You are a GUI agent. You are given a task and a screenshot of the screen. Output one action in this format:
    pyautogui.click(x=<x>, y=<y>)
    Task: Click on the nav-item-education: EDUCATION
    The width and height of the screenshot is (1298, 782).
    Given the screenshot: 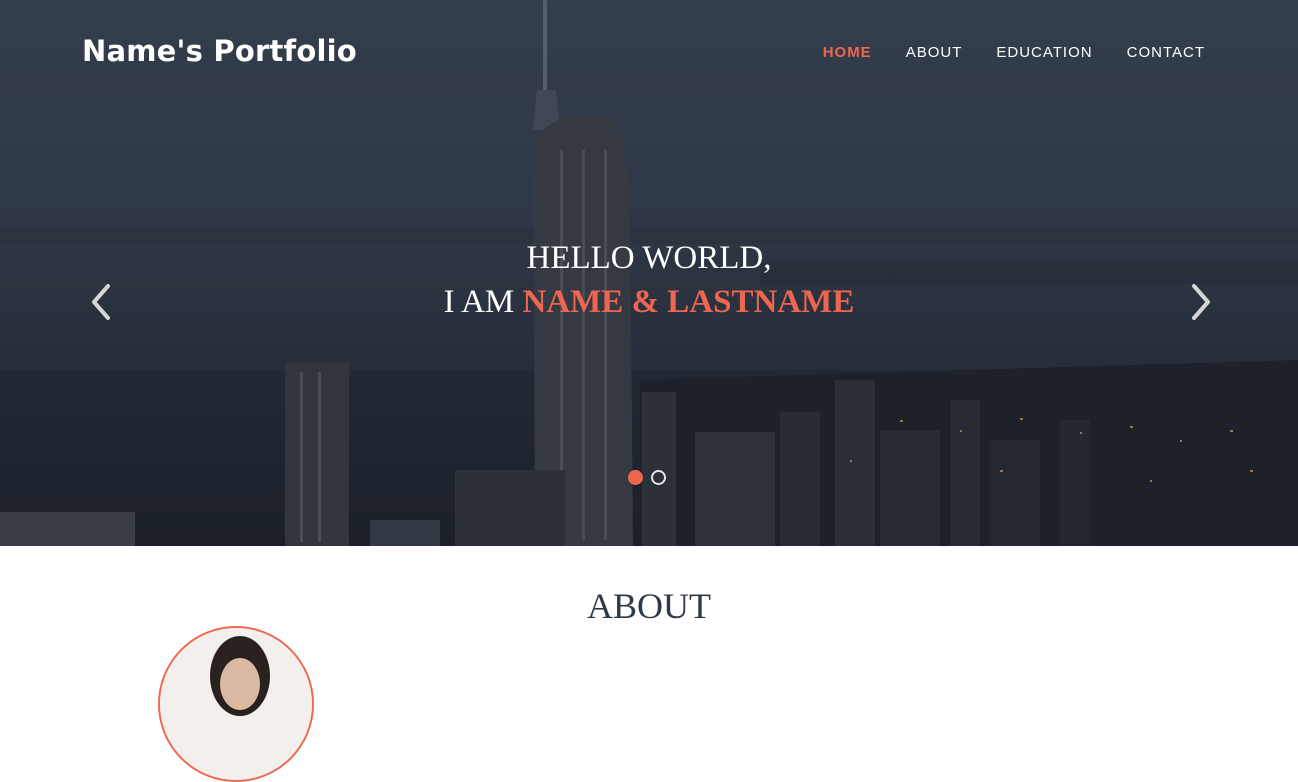 What is the action you would take?
    pyautogui.click(x=1044, y=52)
    